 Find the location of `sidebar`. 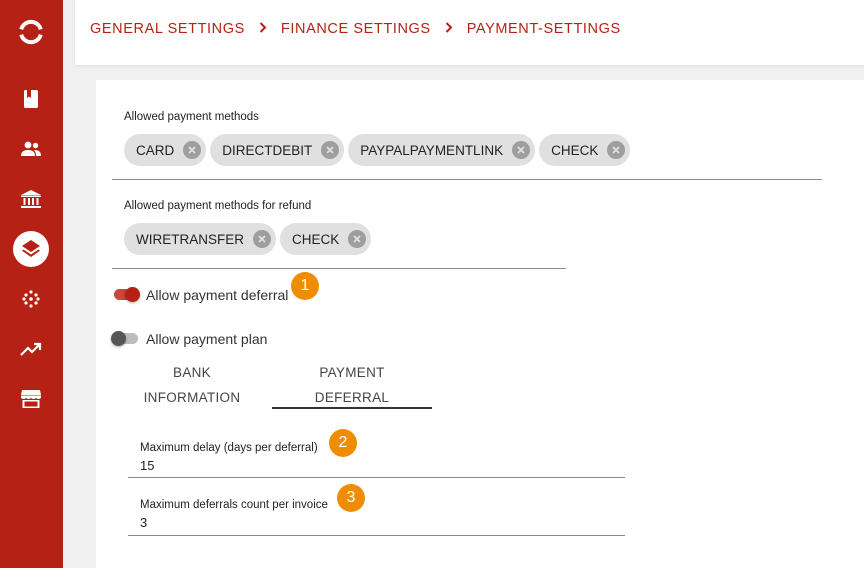

sidebar is located at coordinates (31, 284).